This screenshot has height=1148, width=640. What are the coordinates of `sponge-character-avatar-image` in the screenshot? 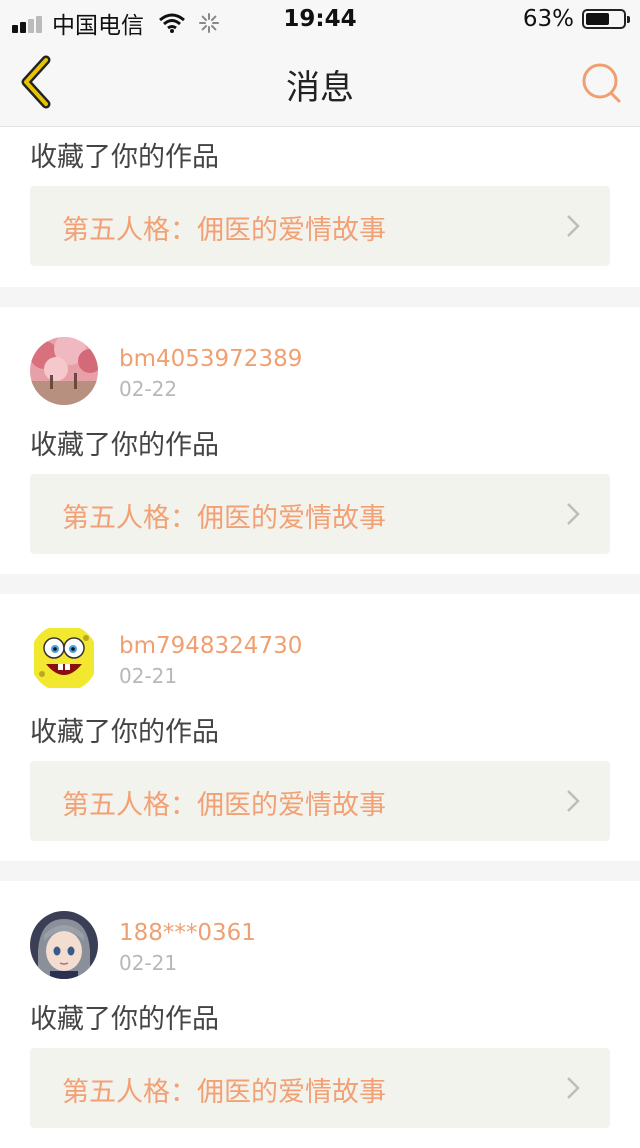 It's located at (64, 658).